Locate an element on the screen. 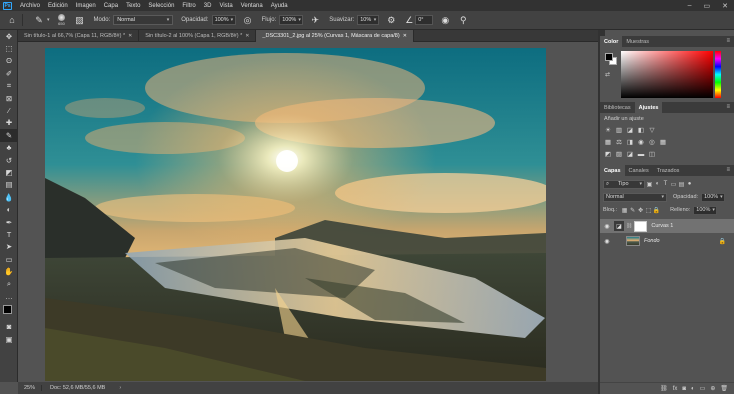 This screenshot has height=394, width=734. filter-adjustment-icon: ◐ is located at coordinates (657, 184).